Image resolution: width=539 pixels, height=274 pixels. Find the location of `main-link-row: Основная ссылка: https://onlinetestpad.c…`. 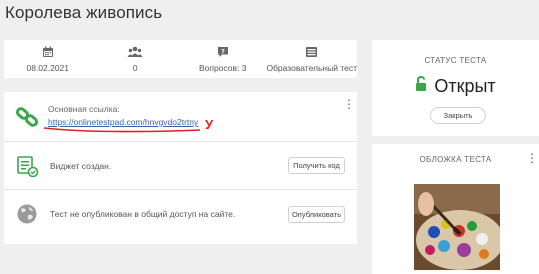

main-link-row: Основная ссылка: https://onlinetestpad.c… is located at coordinates (180, 117).